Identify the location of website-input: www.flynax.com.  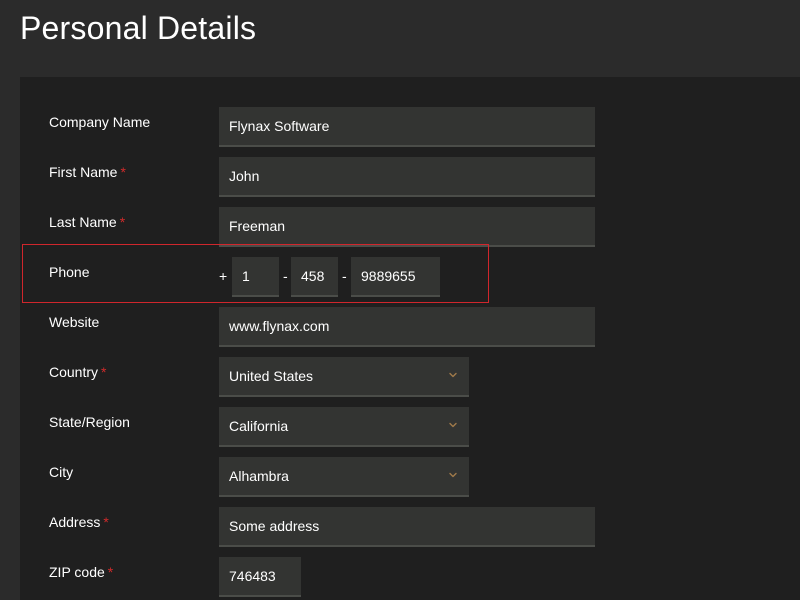
(407, 327).